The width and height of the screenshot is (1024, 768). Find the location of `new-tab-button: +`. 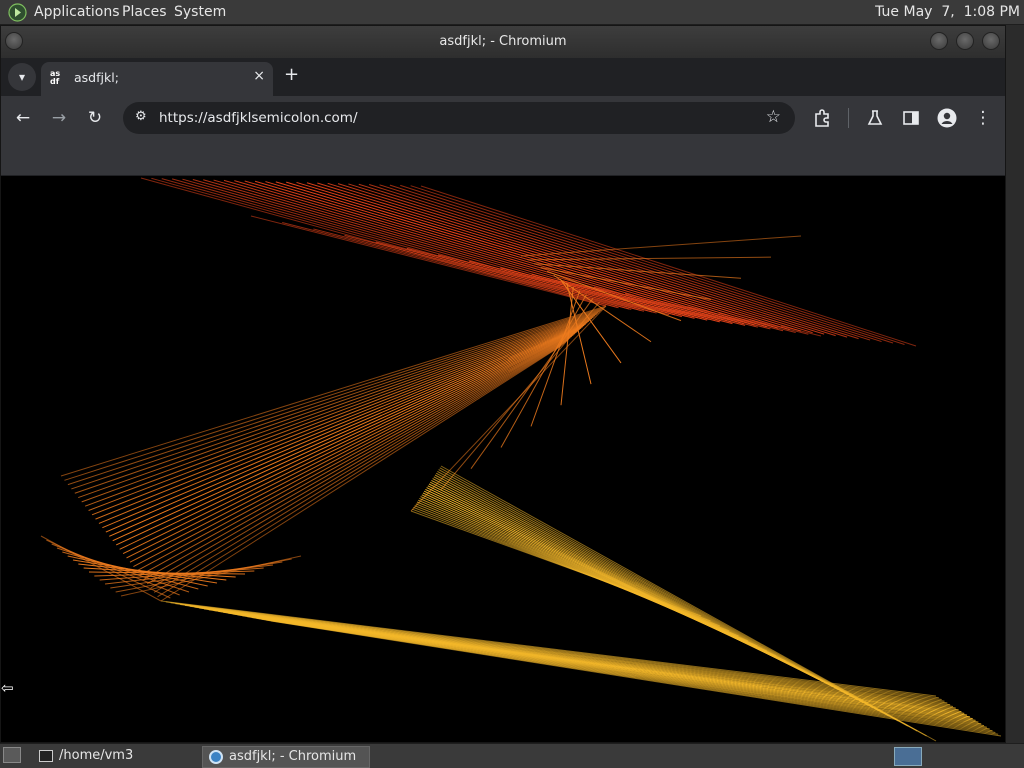

new-tab-button: + is located at coordinates (291, 75).